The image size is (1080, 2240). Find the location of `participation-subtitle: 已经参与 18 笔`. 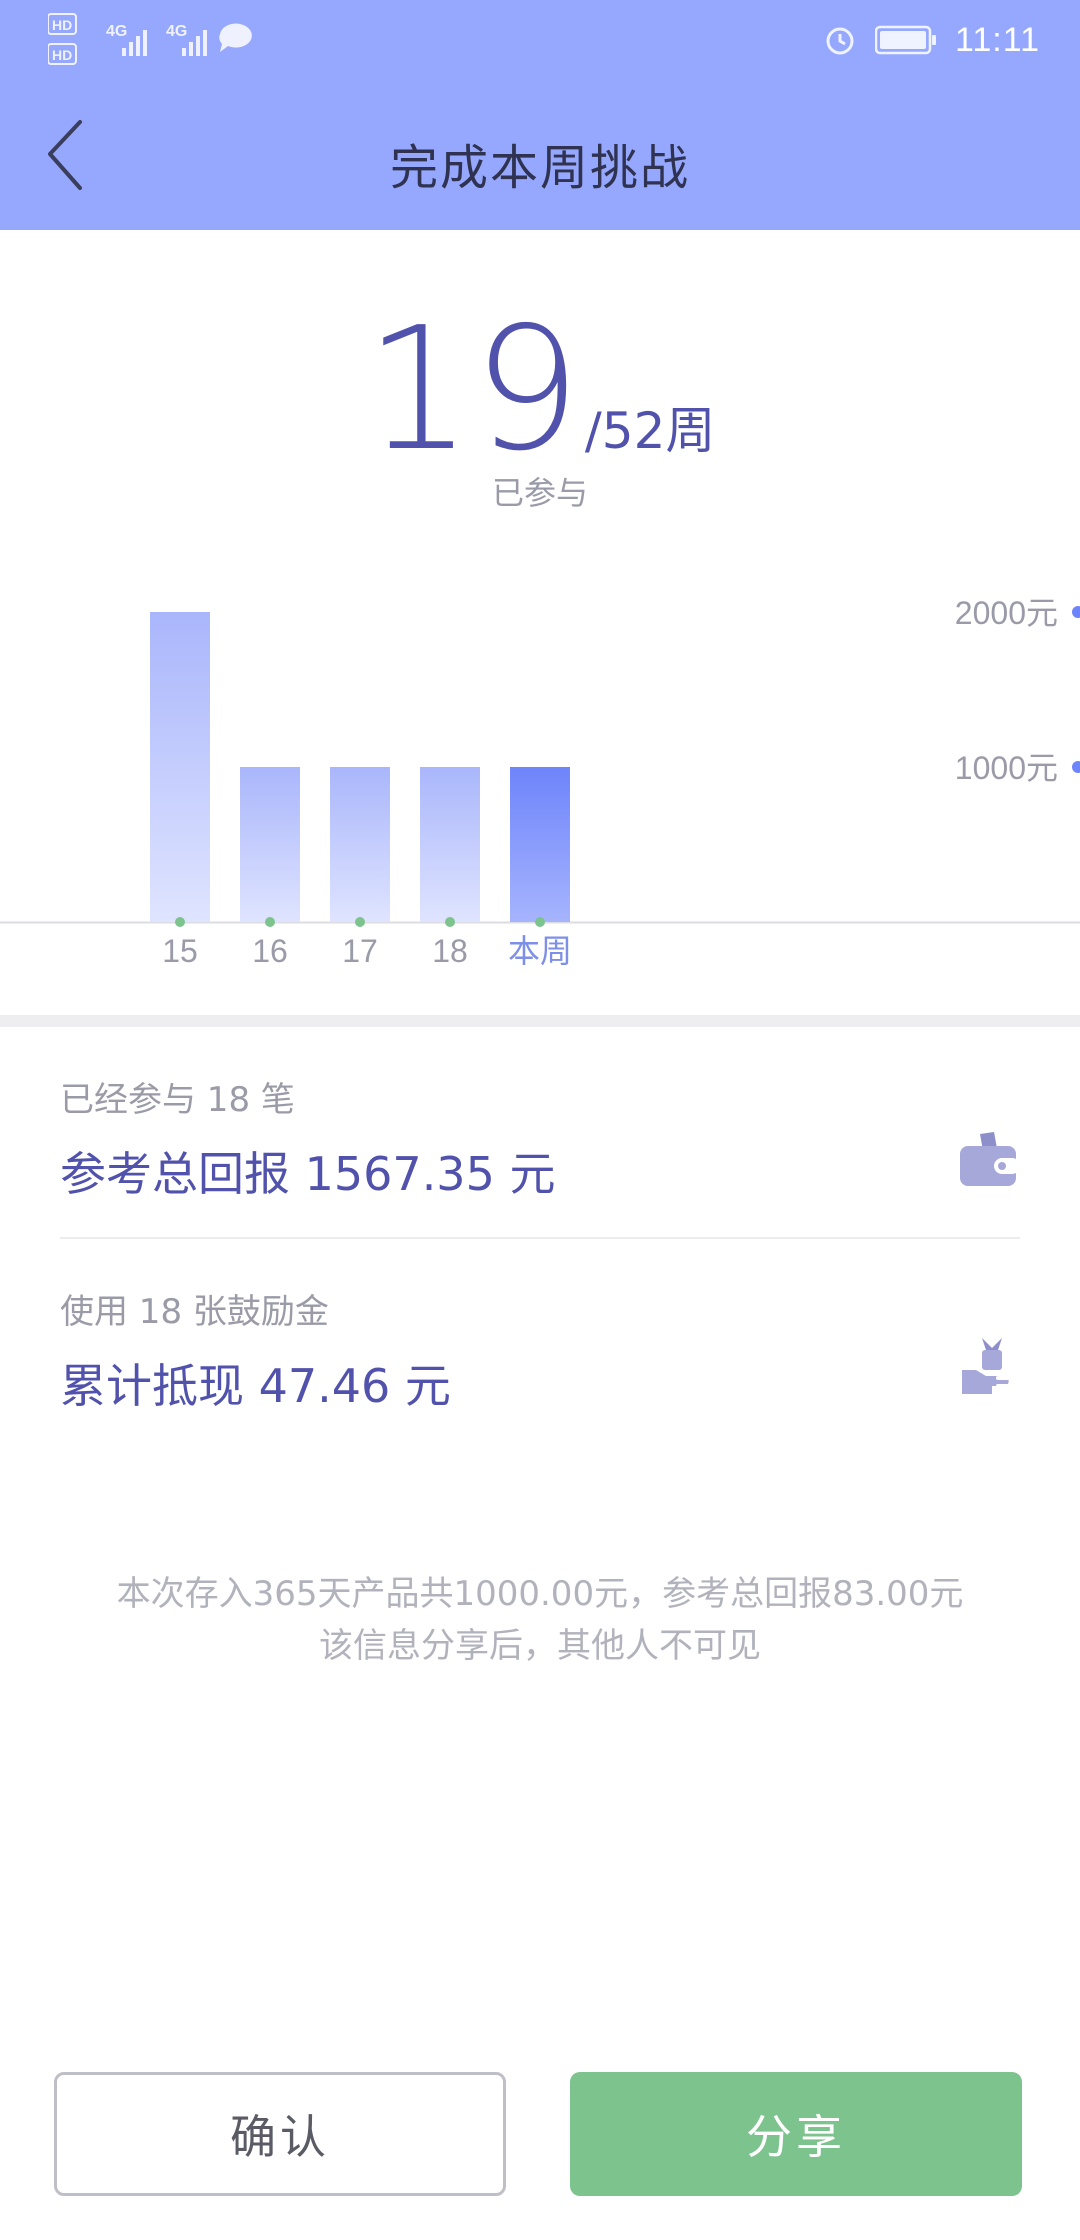

participation-subtitle: 已经参与 18 笔 is located at coordinates (177, 1100).